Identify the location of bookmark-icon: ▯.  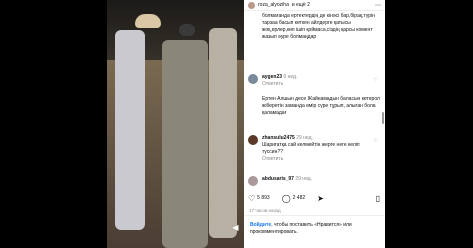
(379, 198).